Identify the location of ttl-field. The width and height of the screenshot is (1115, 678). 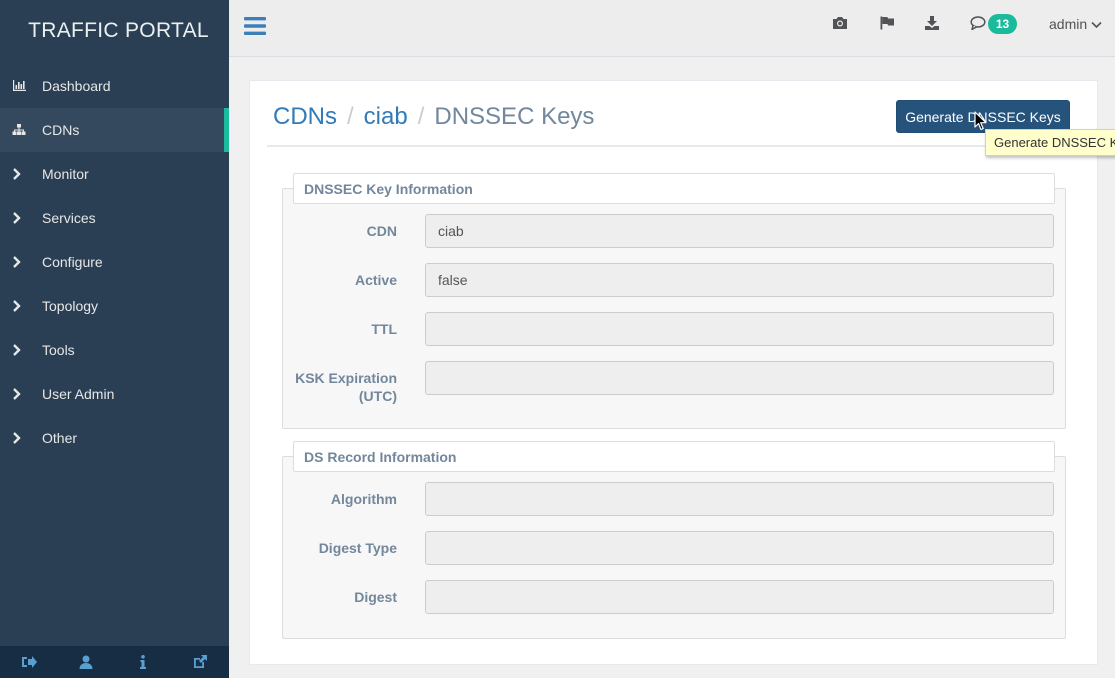
(739, 329).